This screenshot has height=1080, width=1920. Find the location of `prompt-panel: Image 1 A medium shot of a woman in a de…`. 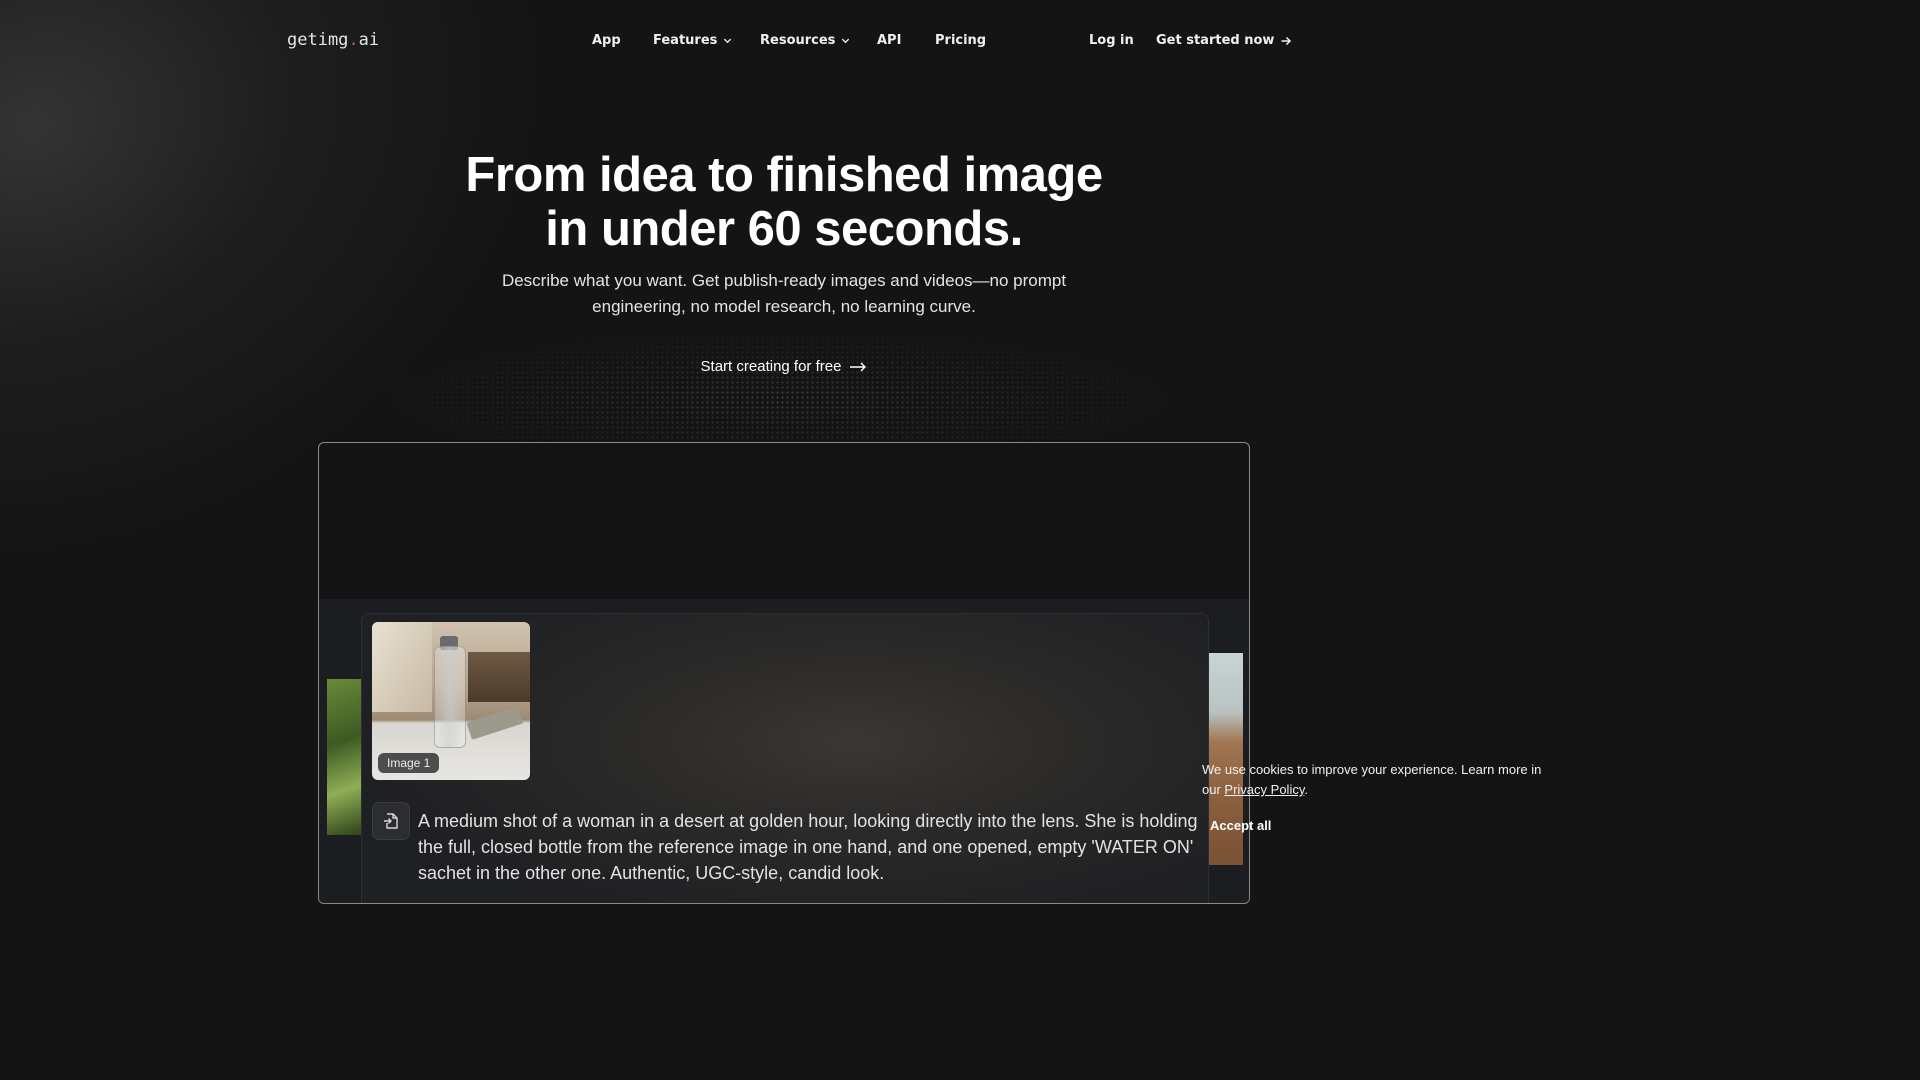

prompt-panel: Image 1 A medium shot of a woman in a de… is located at coordinates (785, 758).